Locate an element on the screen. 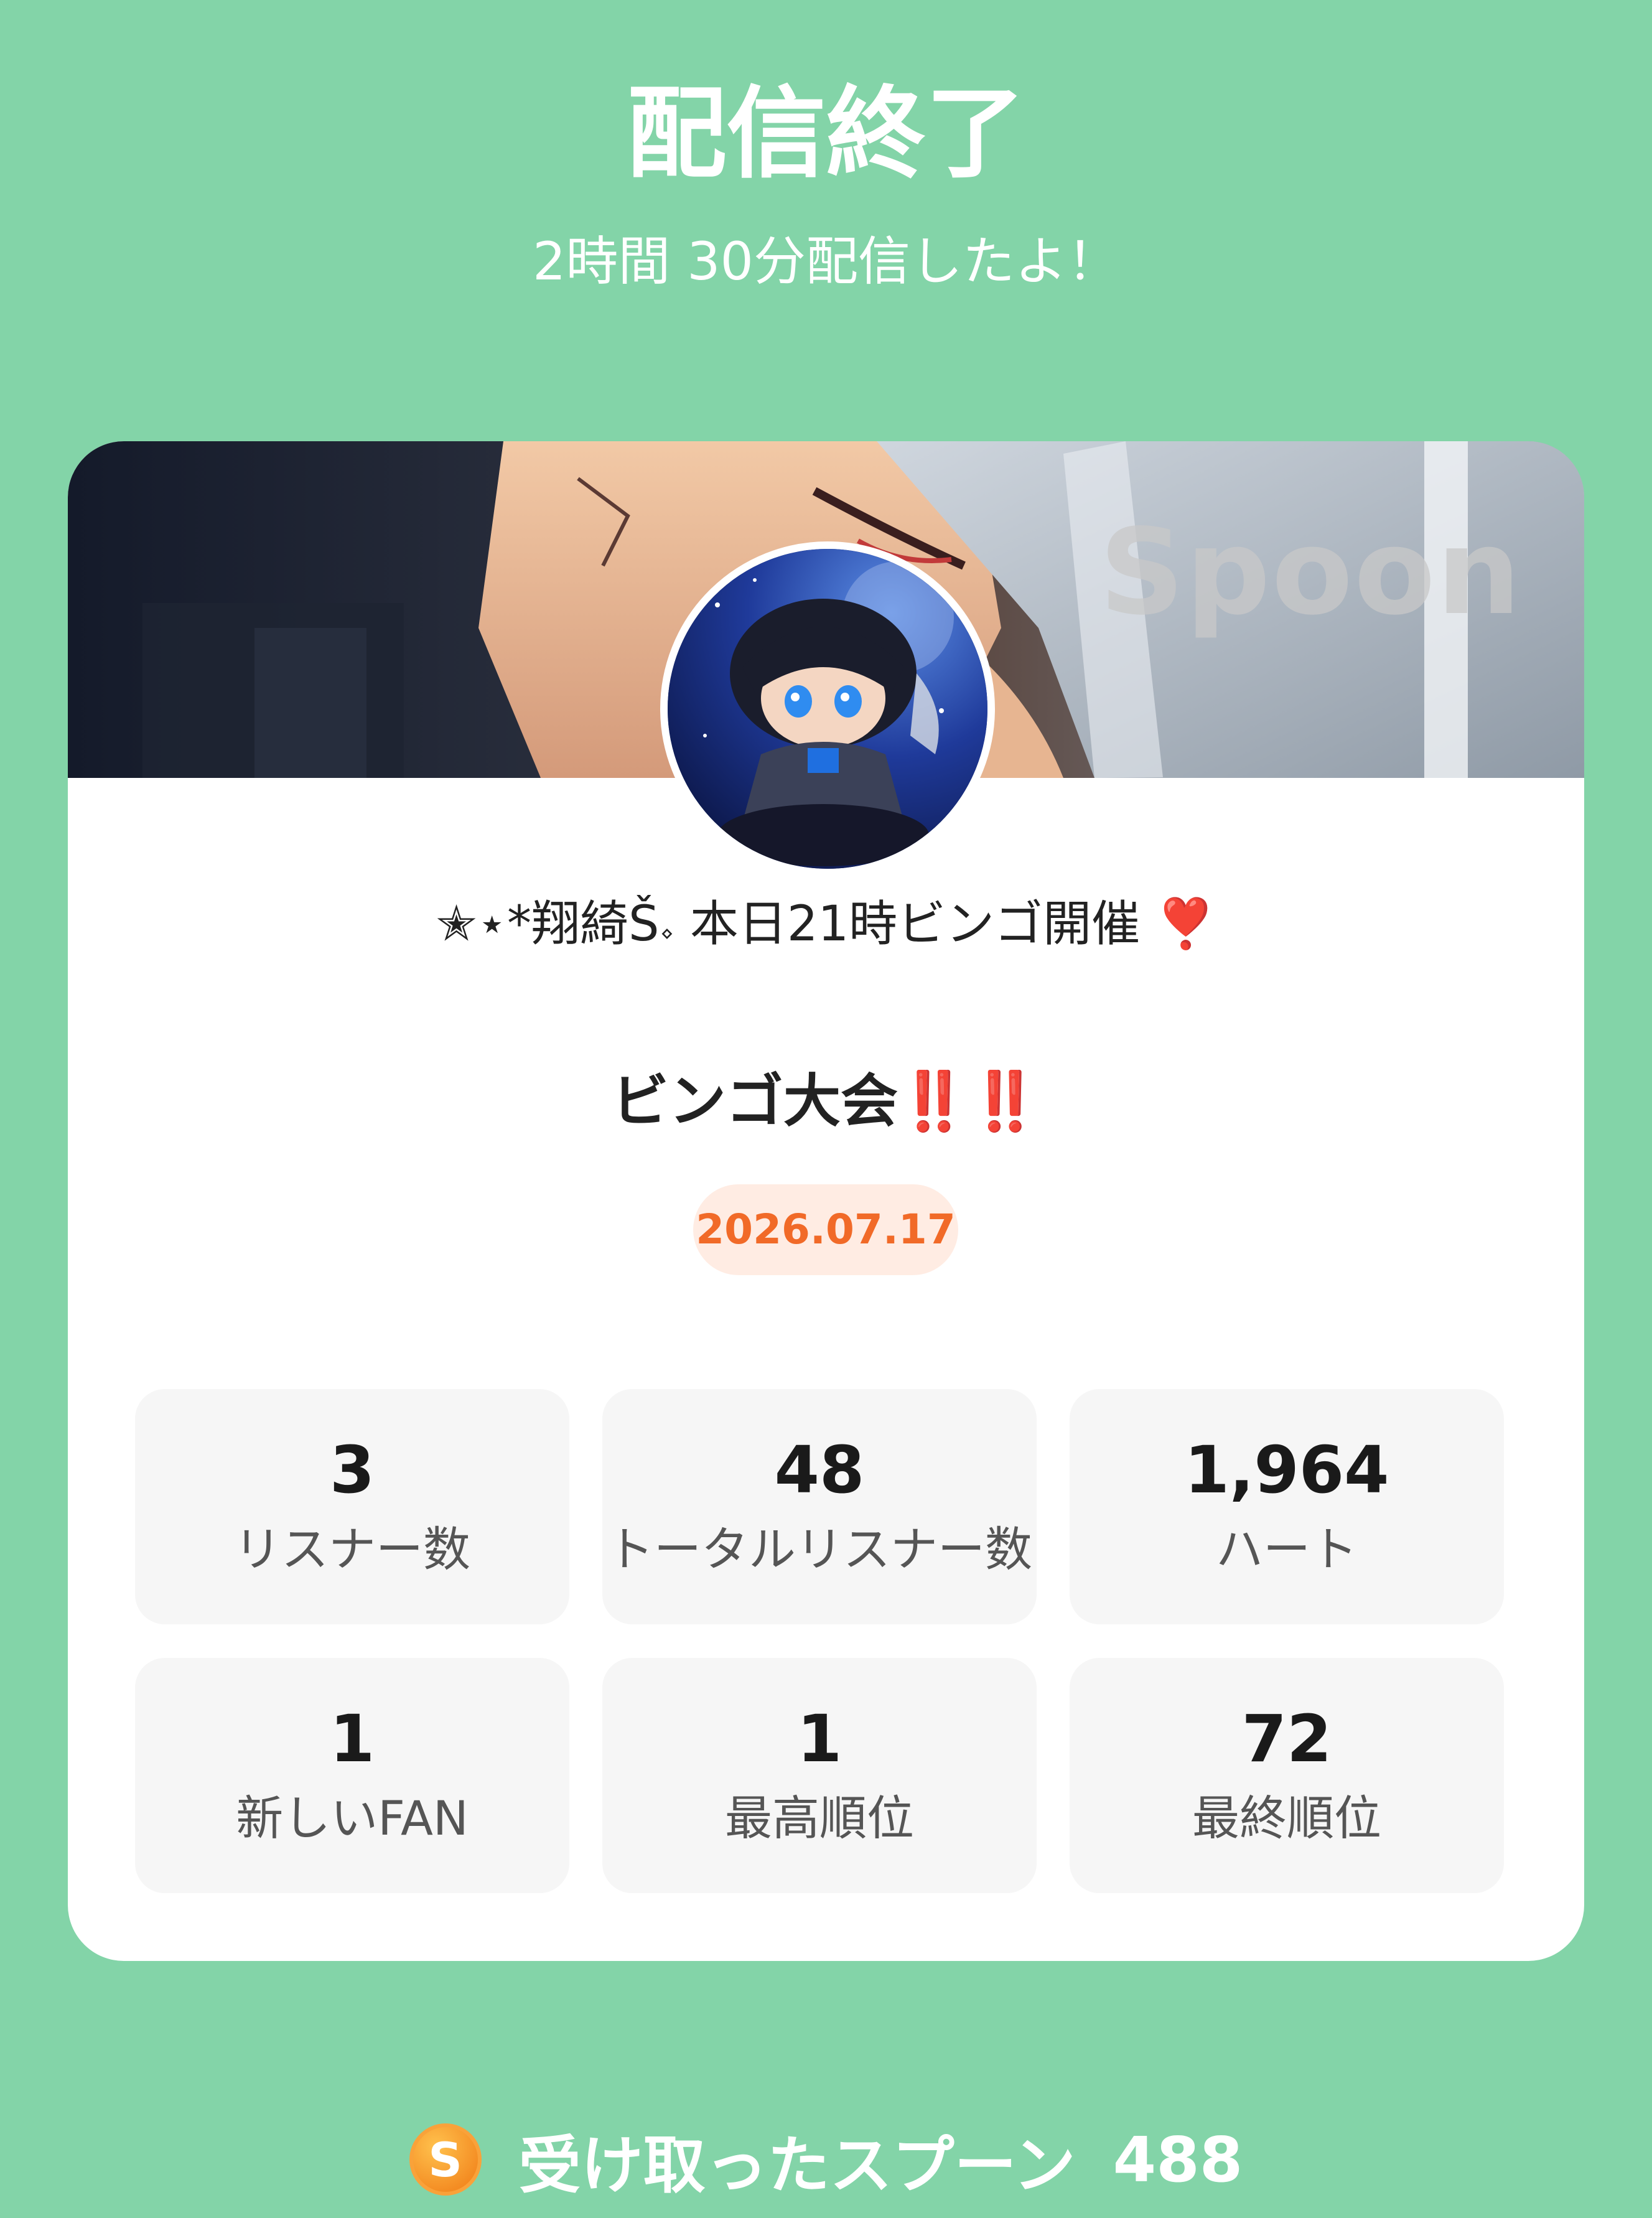 Image resolution: width=1652 pixels, height=2218 pixels. stat-value: 1,964 is located at coordinates (1286, 1470).